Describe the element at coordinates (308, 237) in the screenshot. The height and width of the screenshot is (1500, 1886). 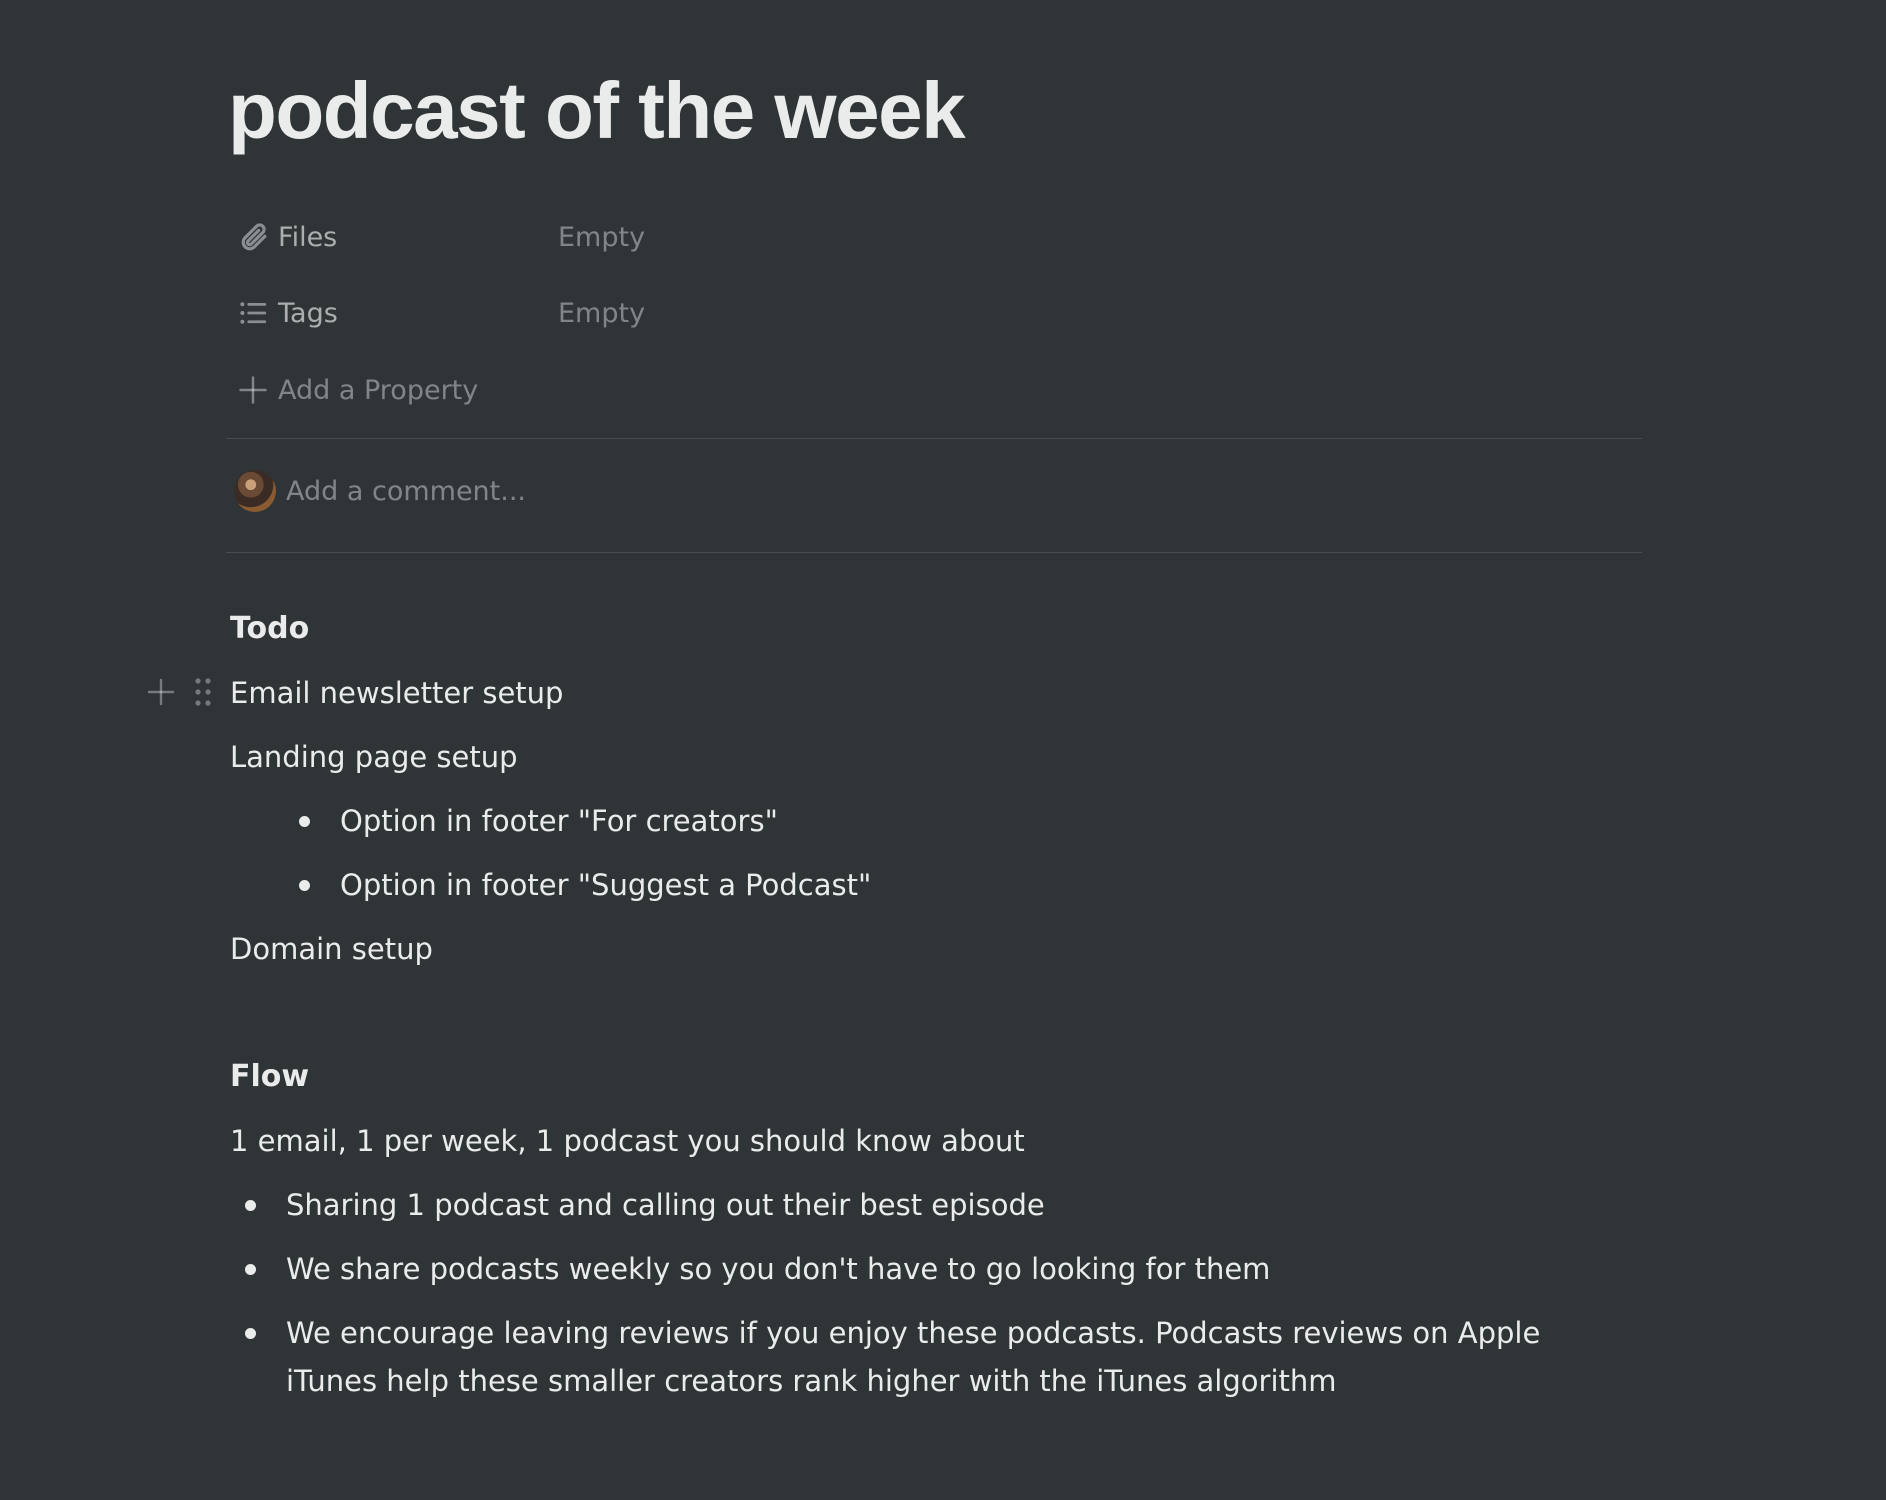
I see `property-name-files: Files` at that location.